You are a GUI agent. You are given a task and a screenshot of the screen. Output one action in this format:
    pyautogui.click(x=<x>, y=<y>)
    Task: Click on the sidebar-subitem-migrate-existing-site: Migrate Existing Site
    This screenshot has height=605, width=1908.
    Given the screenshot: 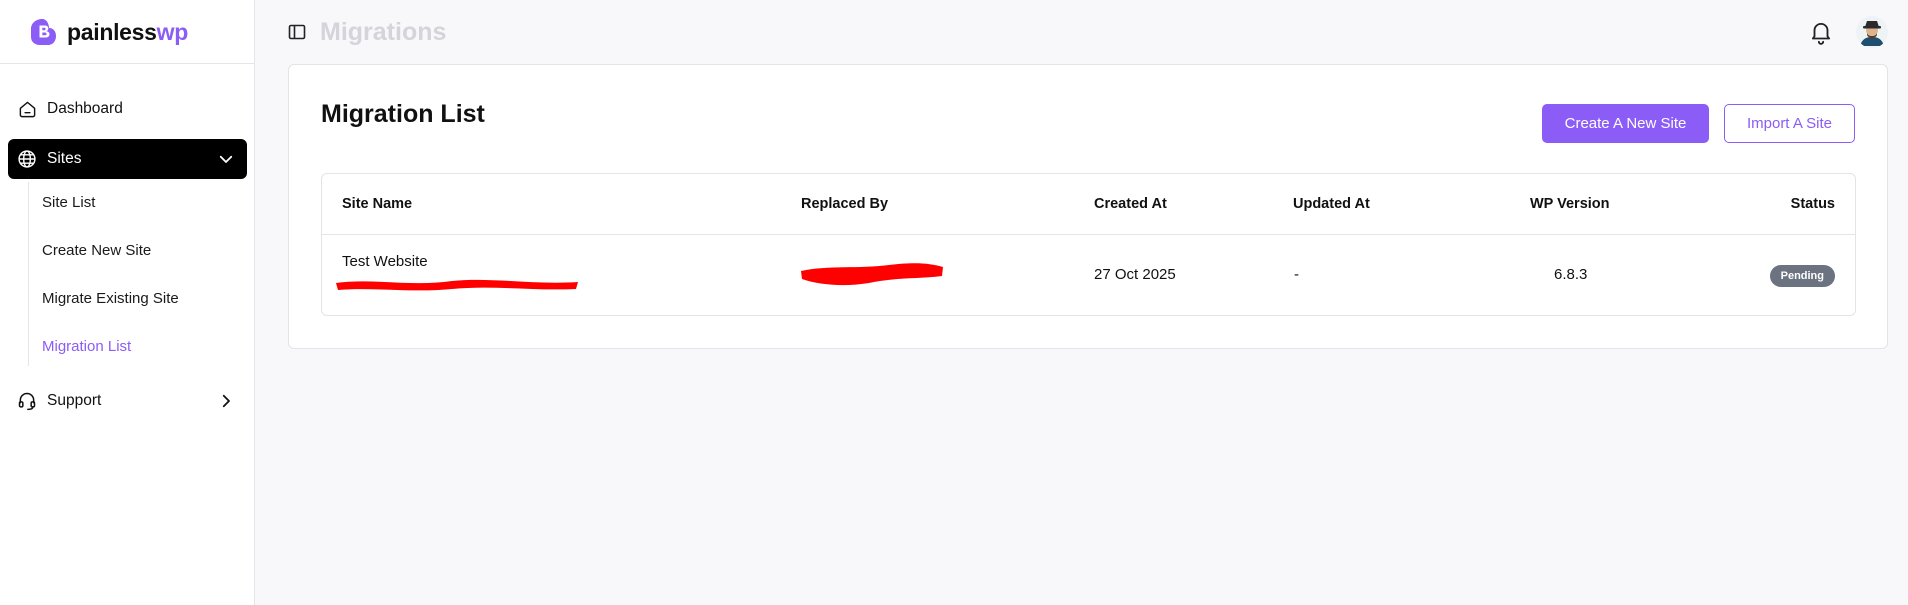 What is the action you would take?
    pyautogui.click(x=110, y=298)
    